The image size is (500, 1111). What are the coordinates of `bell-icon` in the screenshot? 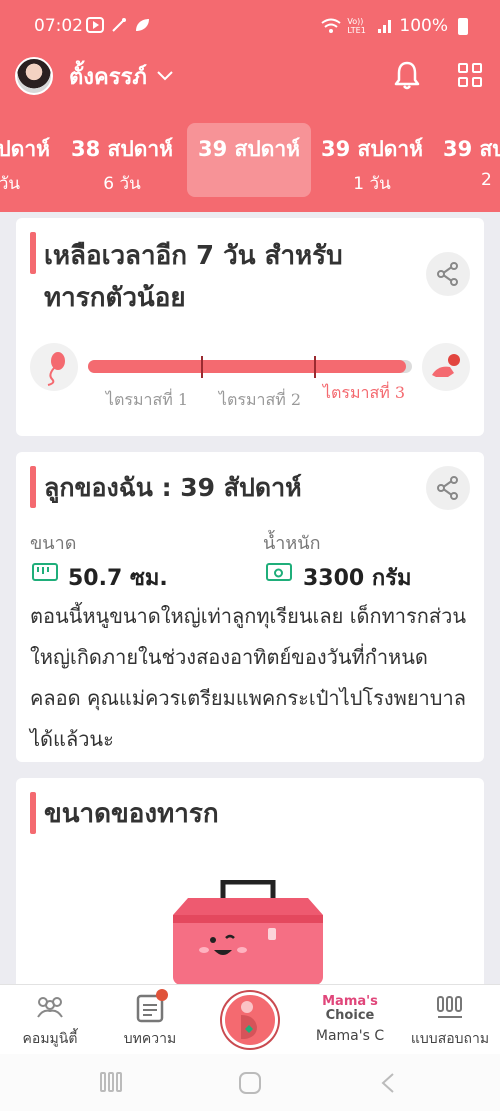 It's located at (407, 75).